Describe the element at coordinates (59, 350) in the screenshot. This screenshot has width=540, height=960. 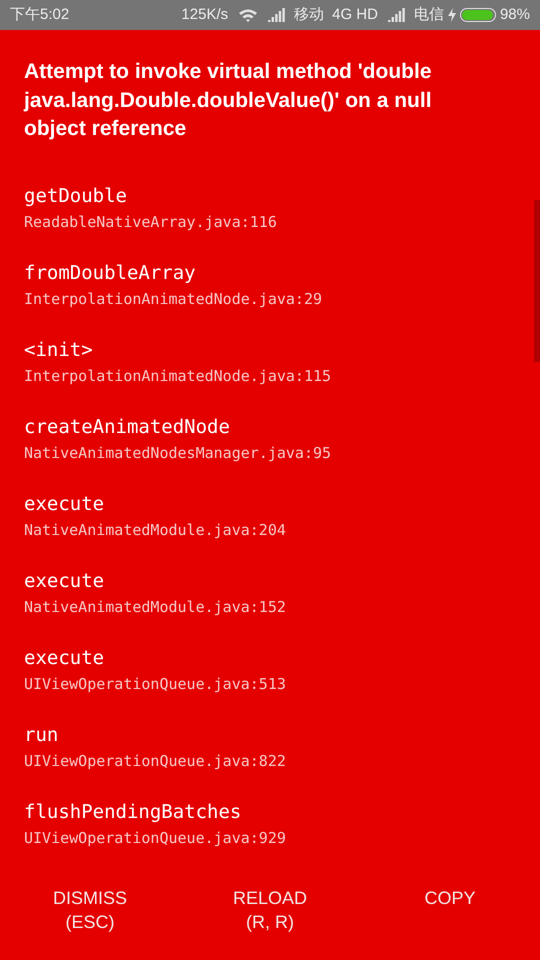
I see `stack-method: <init>` at that location.